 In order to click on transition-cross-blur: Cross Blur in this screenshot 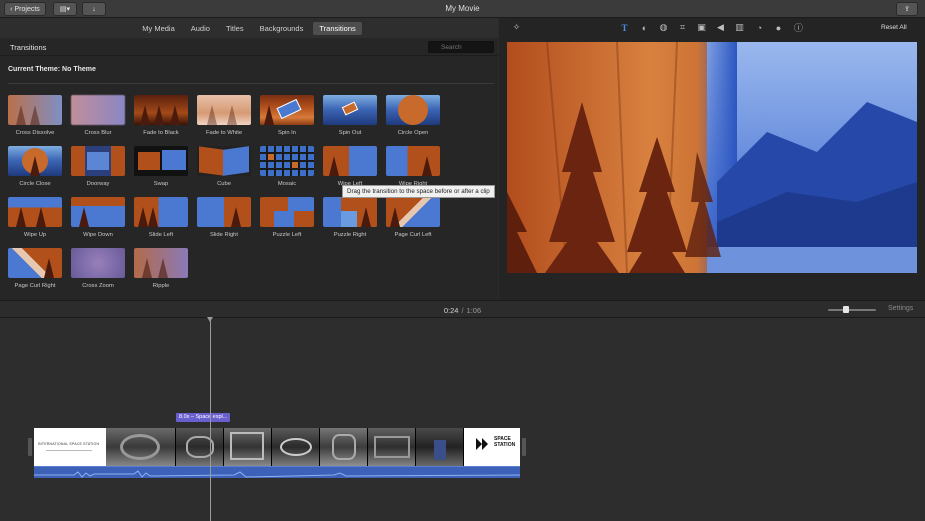, I will do `click(98, 115)`.